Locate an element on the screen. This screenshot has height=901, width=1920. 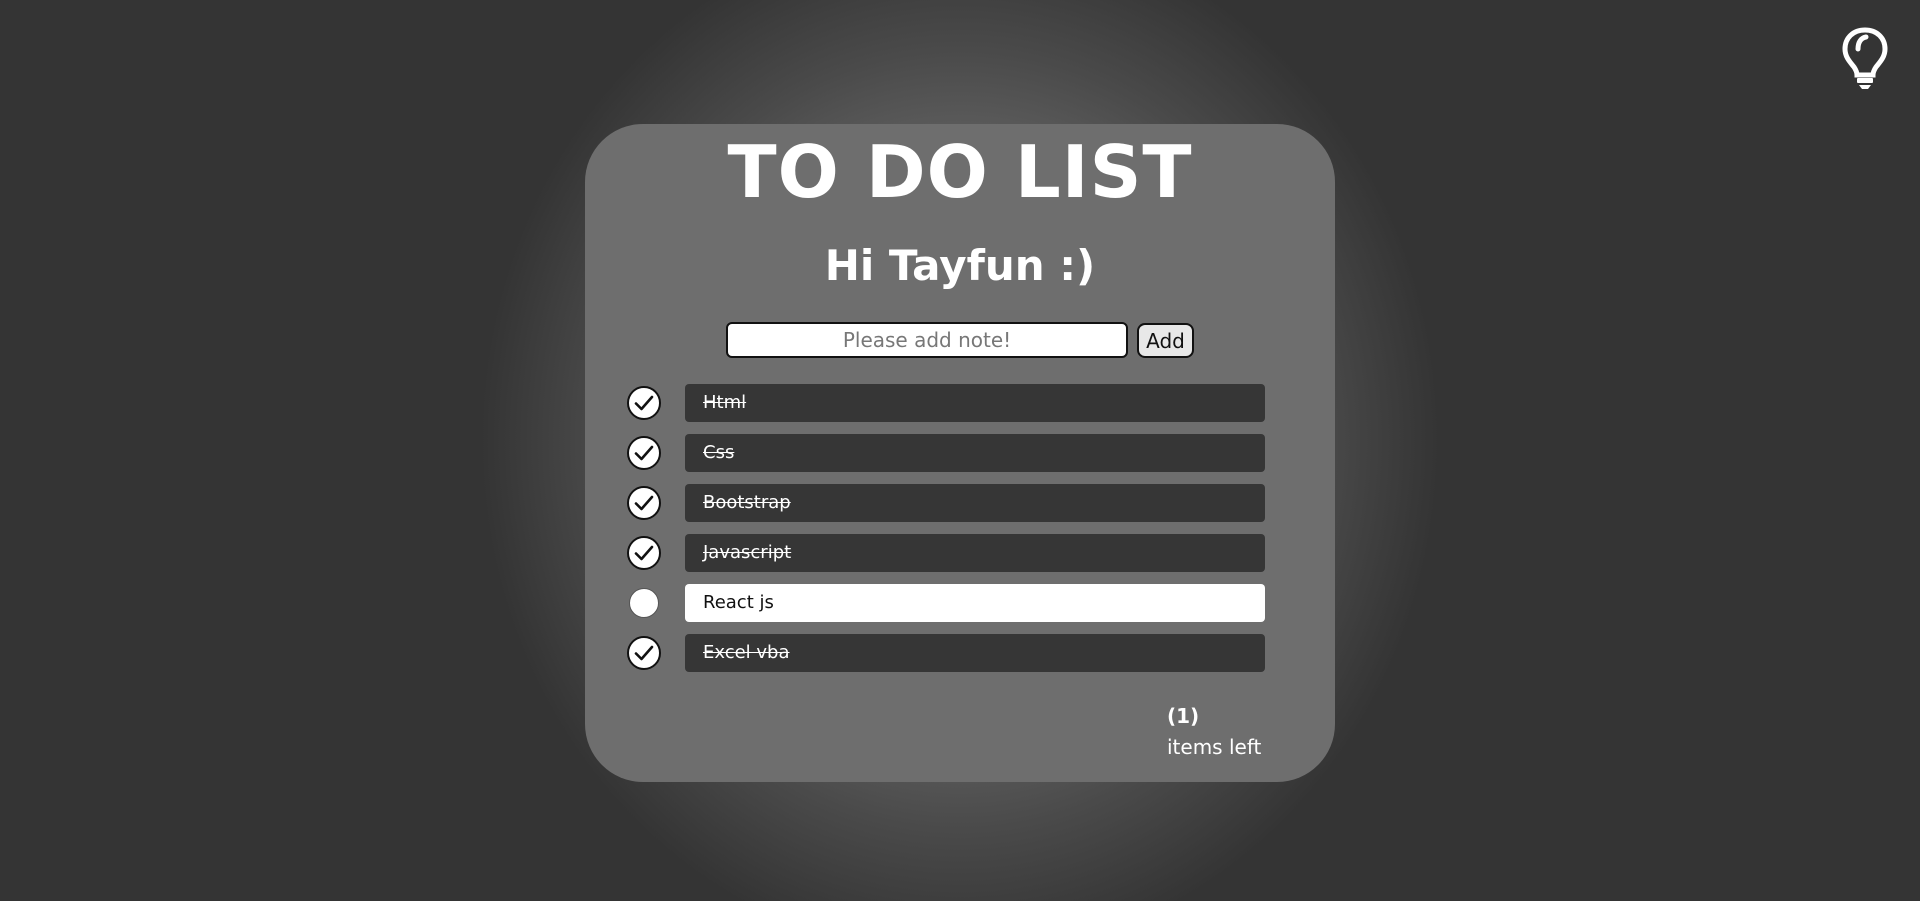
todo-item-text: Bootstrap is located at coordinates (975, 503).